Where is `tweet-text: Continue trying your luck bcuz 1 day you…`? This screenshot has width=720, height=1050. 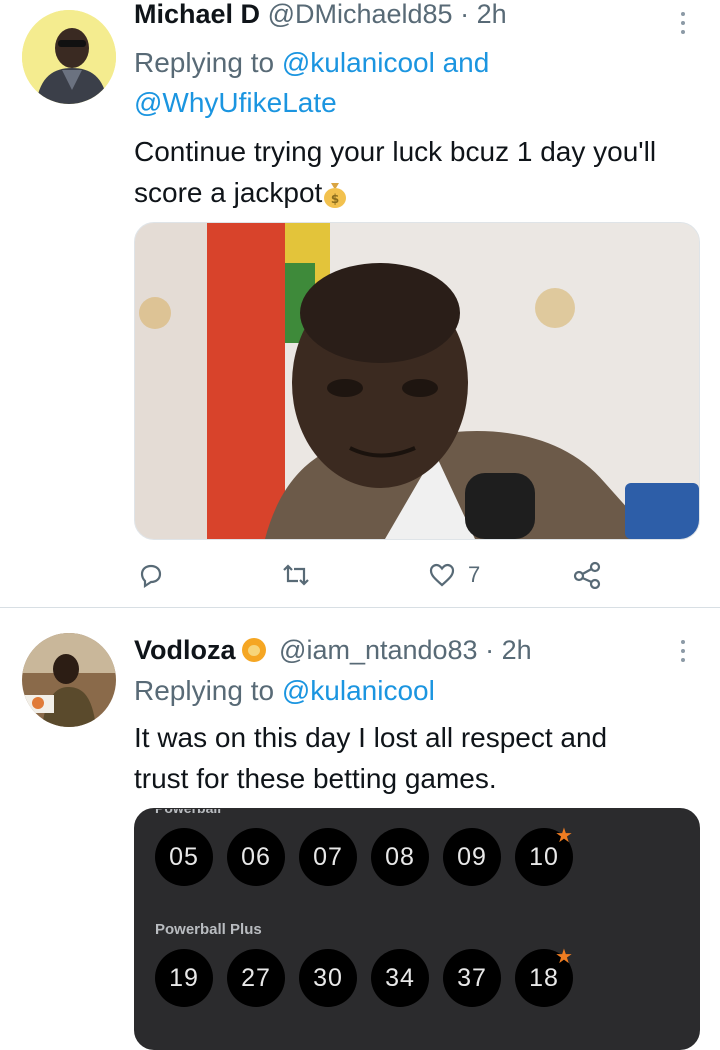
tweet-text: Continue trying your luck bcuz 1 day you… is located at coordinates (419, 172).